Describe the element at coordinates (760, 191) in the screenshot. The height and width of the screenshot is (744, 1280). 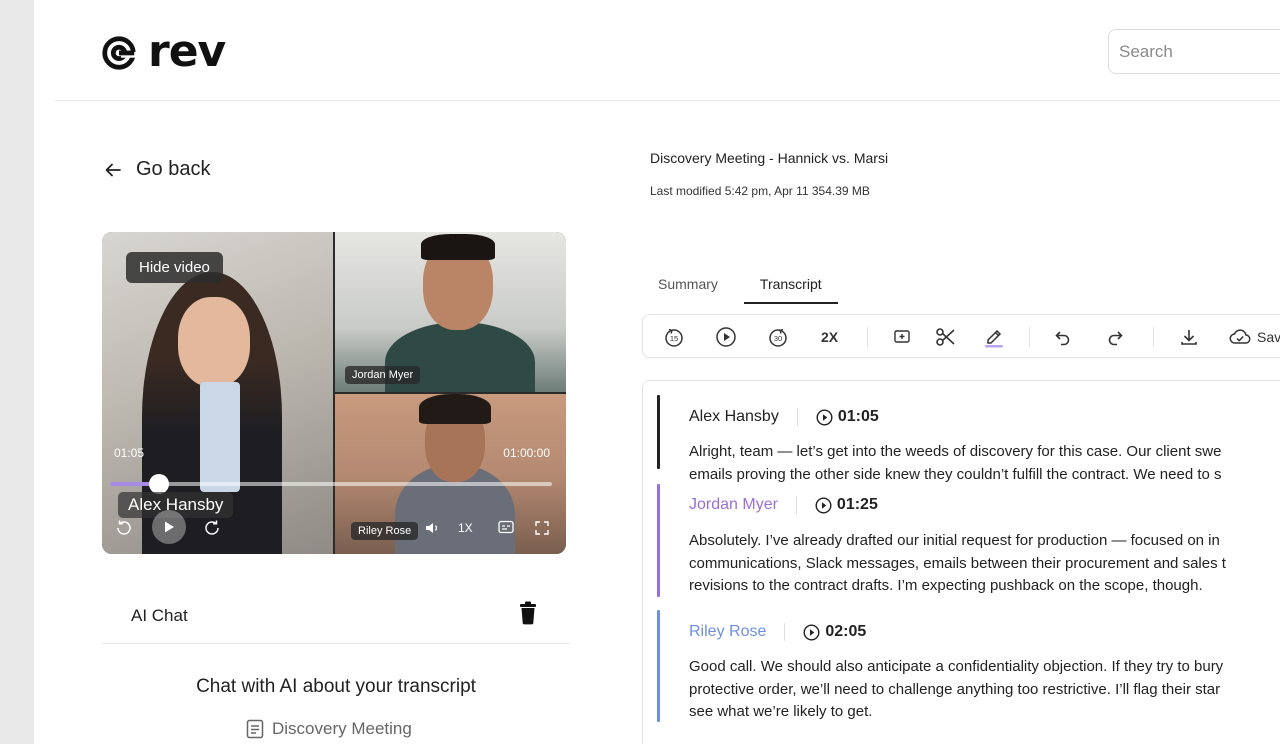
I see `file-meta: Last modified 5:42 pm, Apr 11 354.39 MB` at that location.